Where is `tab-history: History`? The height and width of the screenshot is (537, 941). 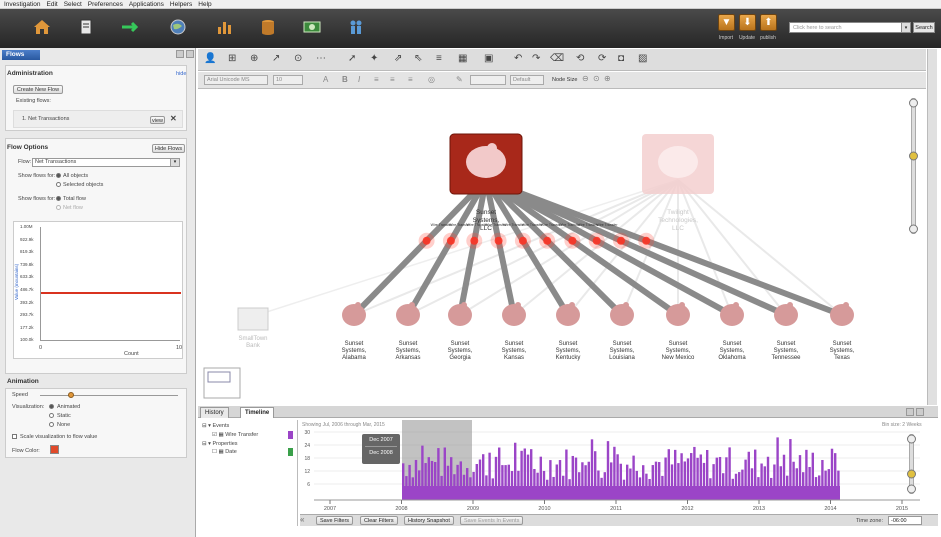 tab-history: History is located at coordinates (214, 412).